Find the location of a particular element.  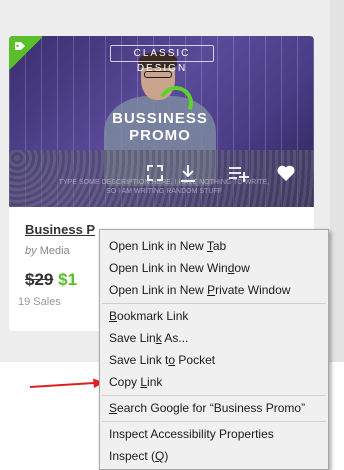

menu-item-open-private-window: Open Link in New Private Window is located at coordinates (199, 290).